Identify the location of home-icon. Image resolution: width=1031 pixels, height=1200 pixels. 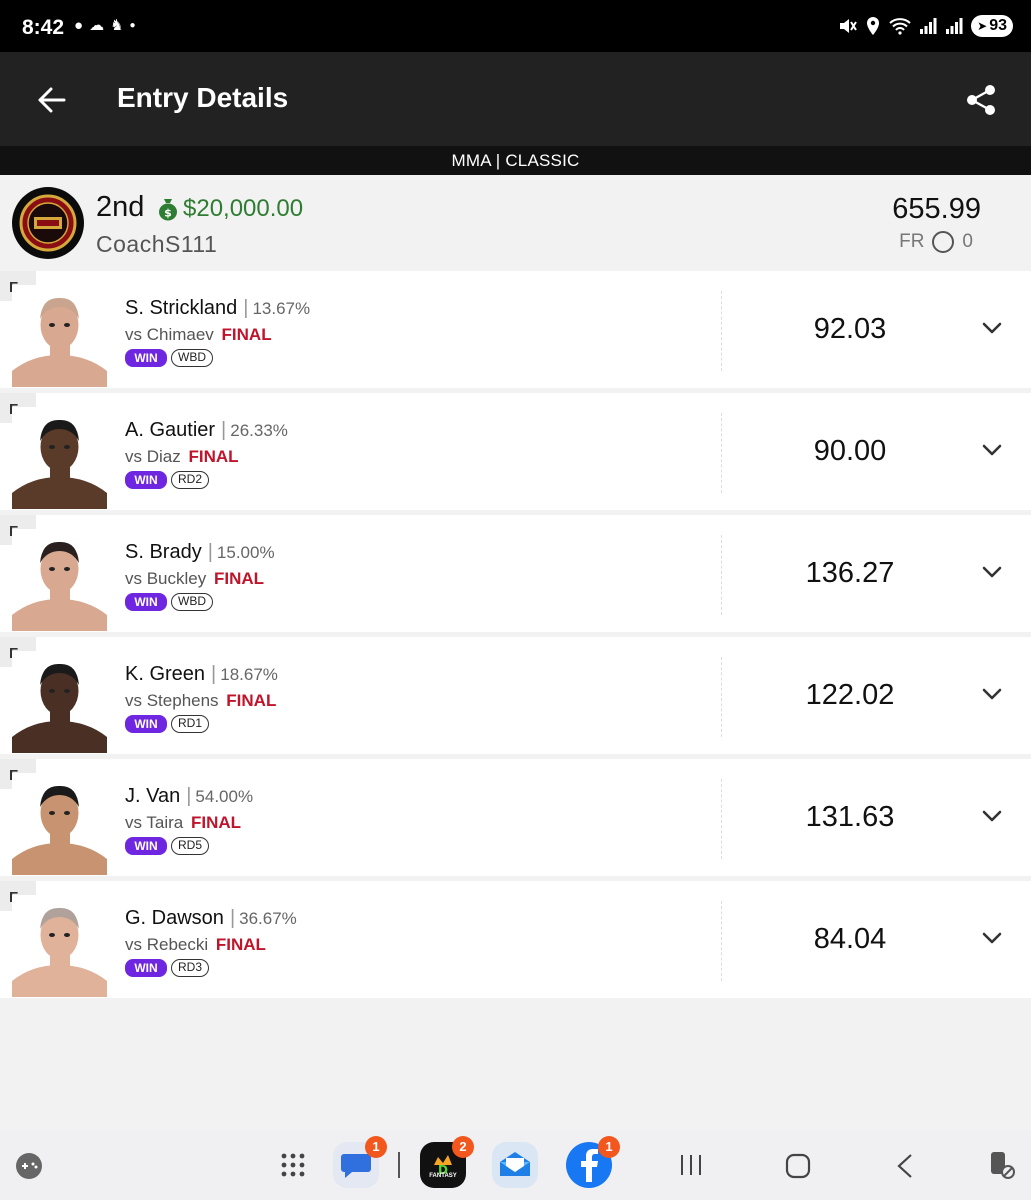
(798, 1166).